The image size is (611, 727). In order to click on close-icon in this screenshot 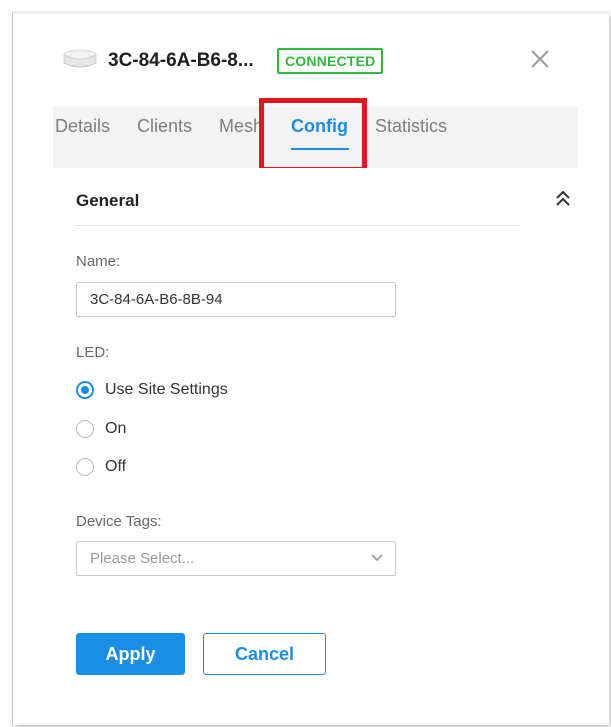, I will do `click(540, 59)`.